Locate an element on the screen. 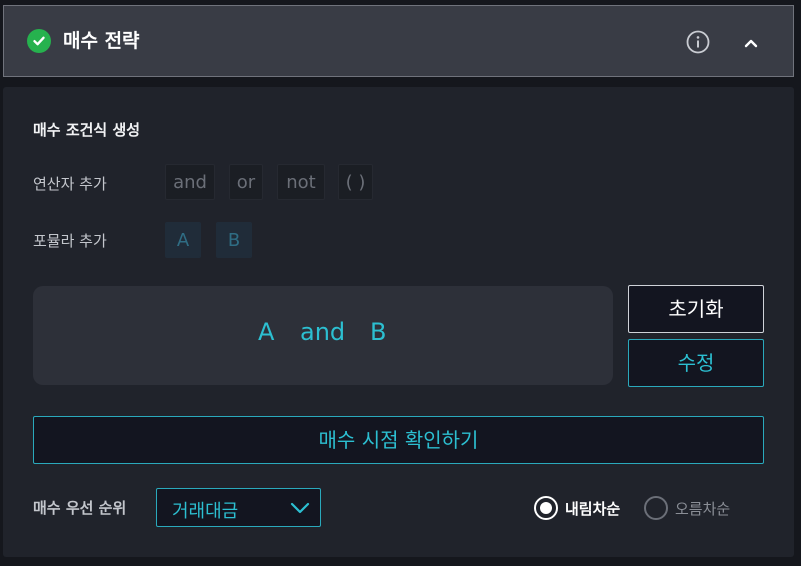 The height and width of the screenshot is (566, 801). radio-unselected-icon is located at coordinates (656, 508).